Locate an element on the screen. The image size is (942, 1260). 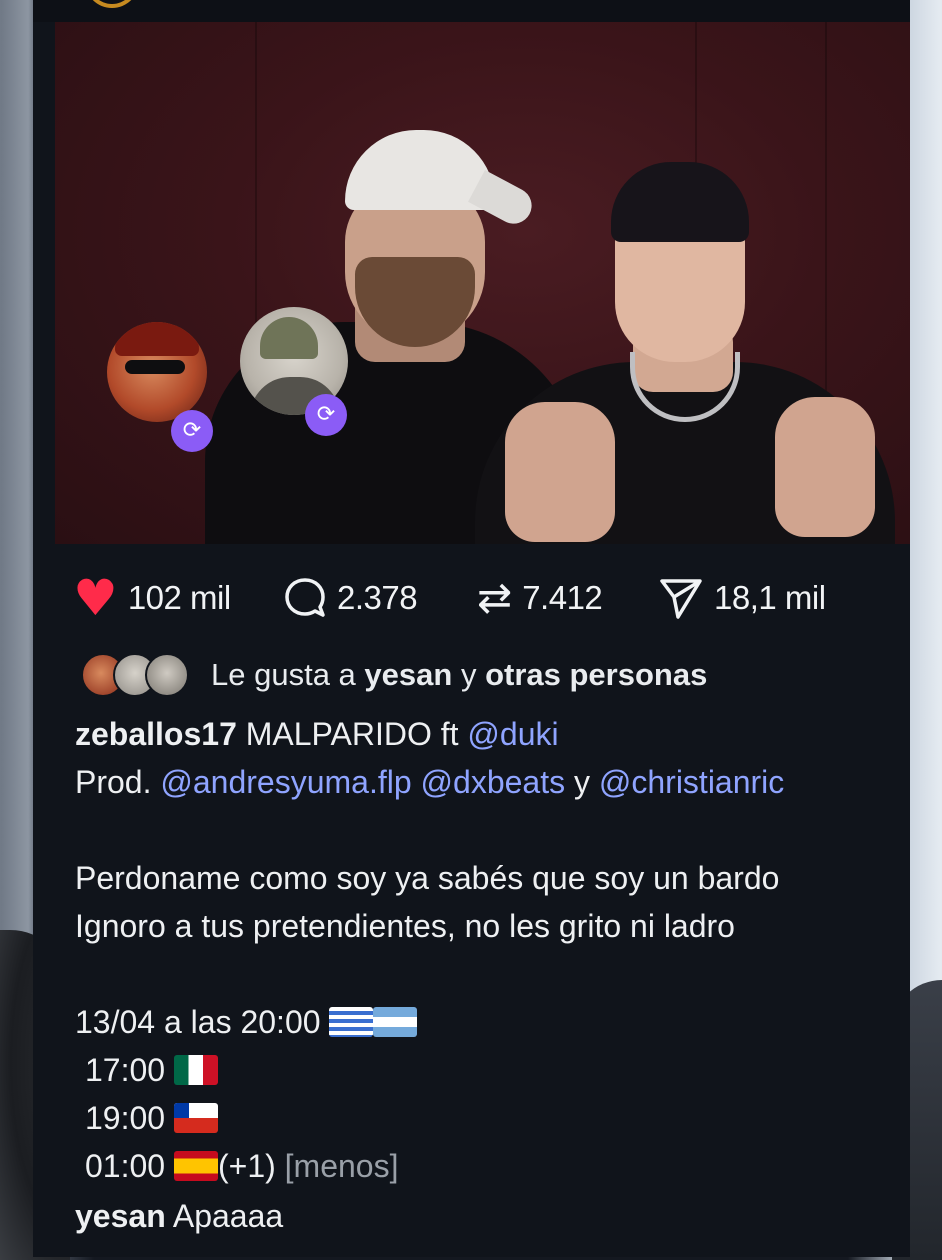
repost-count: 7.412 is located at coordinates (562, 597).